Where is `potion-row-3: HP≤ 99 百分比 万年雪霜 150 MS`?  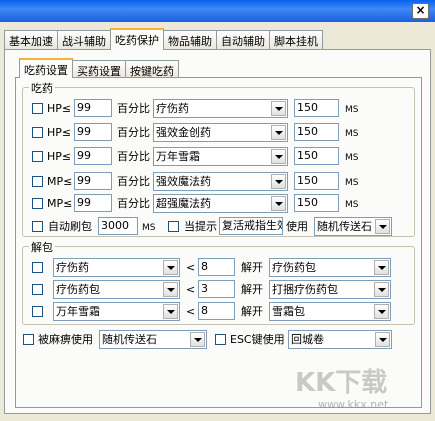 potion-row-3: HP≤ 99 百分比 万年雪霜 150 MS is located at coordinates (218, 156).